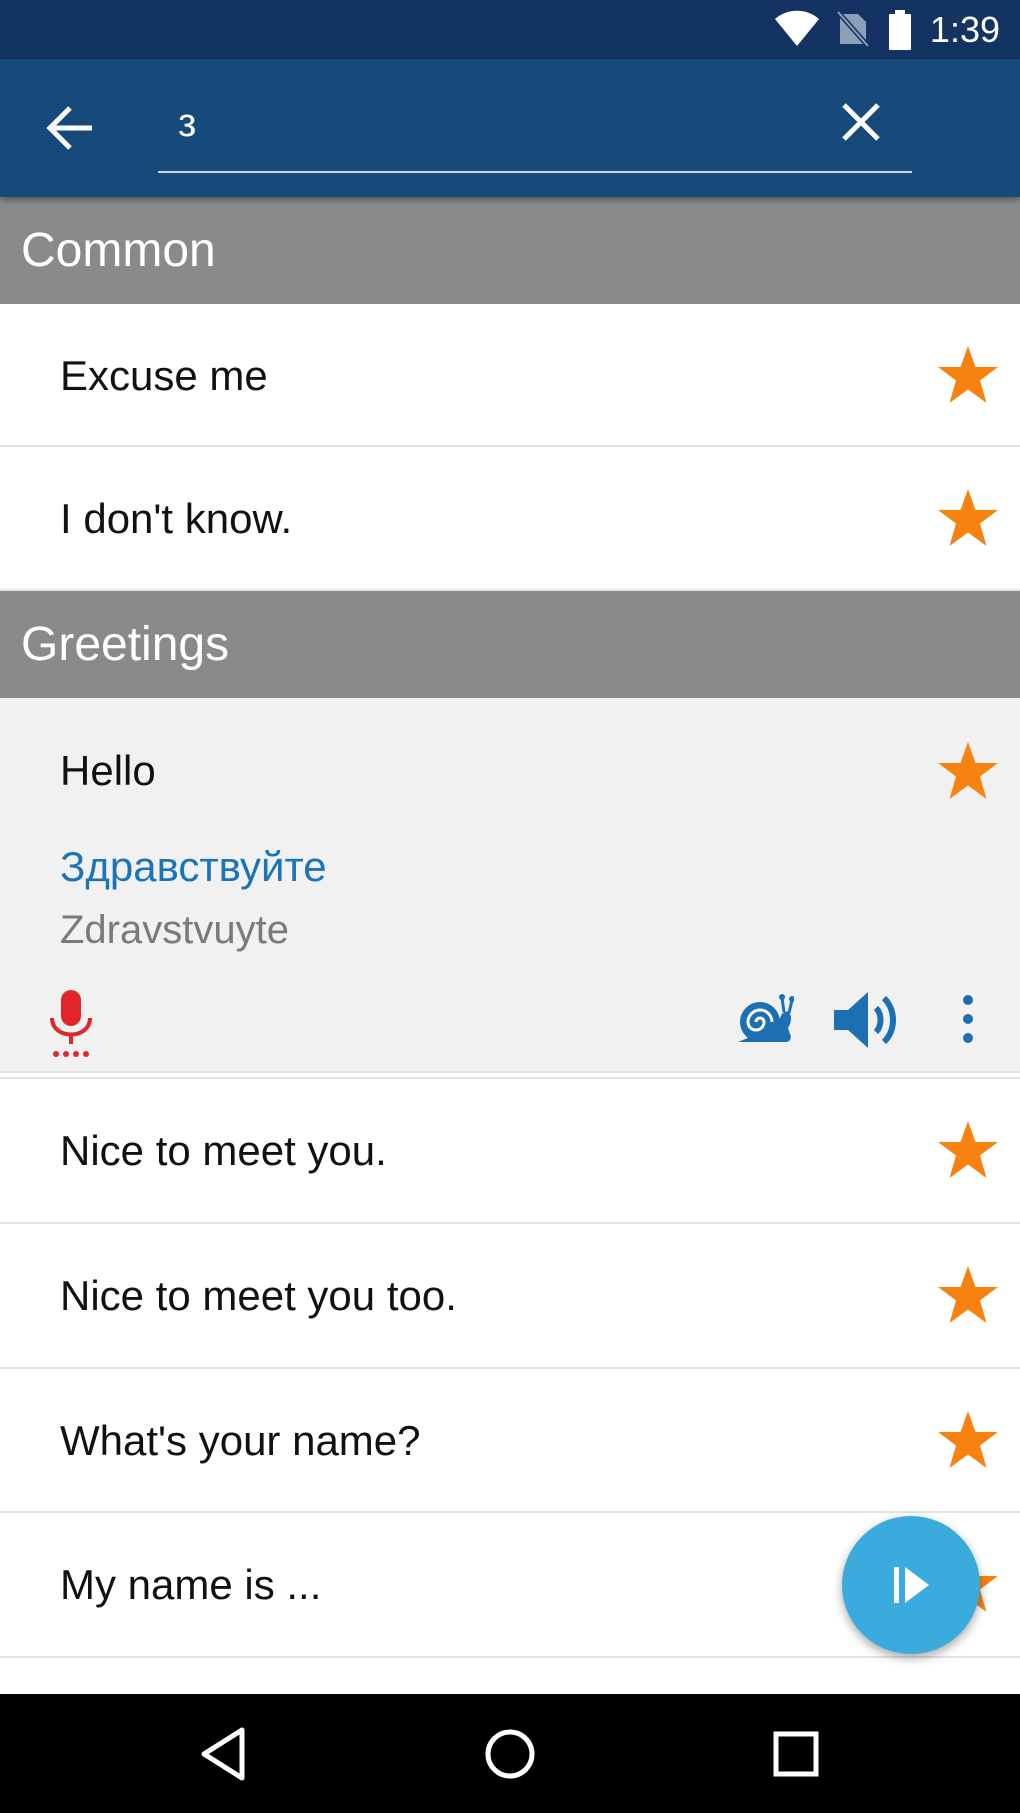 Image resolution: width=1020 pixels, height=1813 pixels. Describe the element at coordinates (223, 1150) in the screenshot. I see `phrase-label: Nice to meet you.` at that location.